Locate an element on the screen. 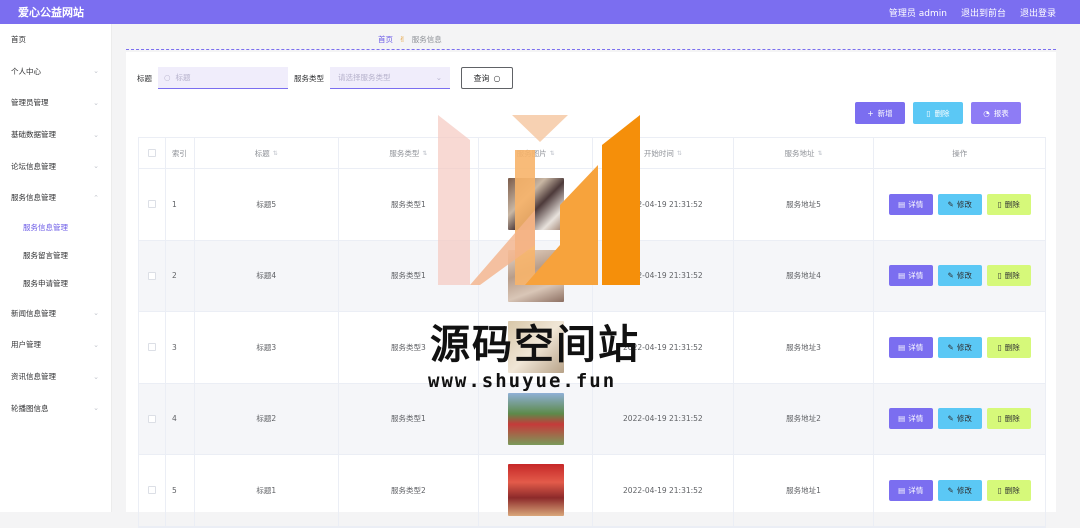 This screenshot has height=528, width=1080. plus-icon: + is located at coordinates (870, 113).